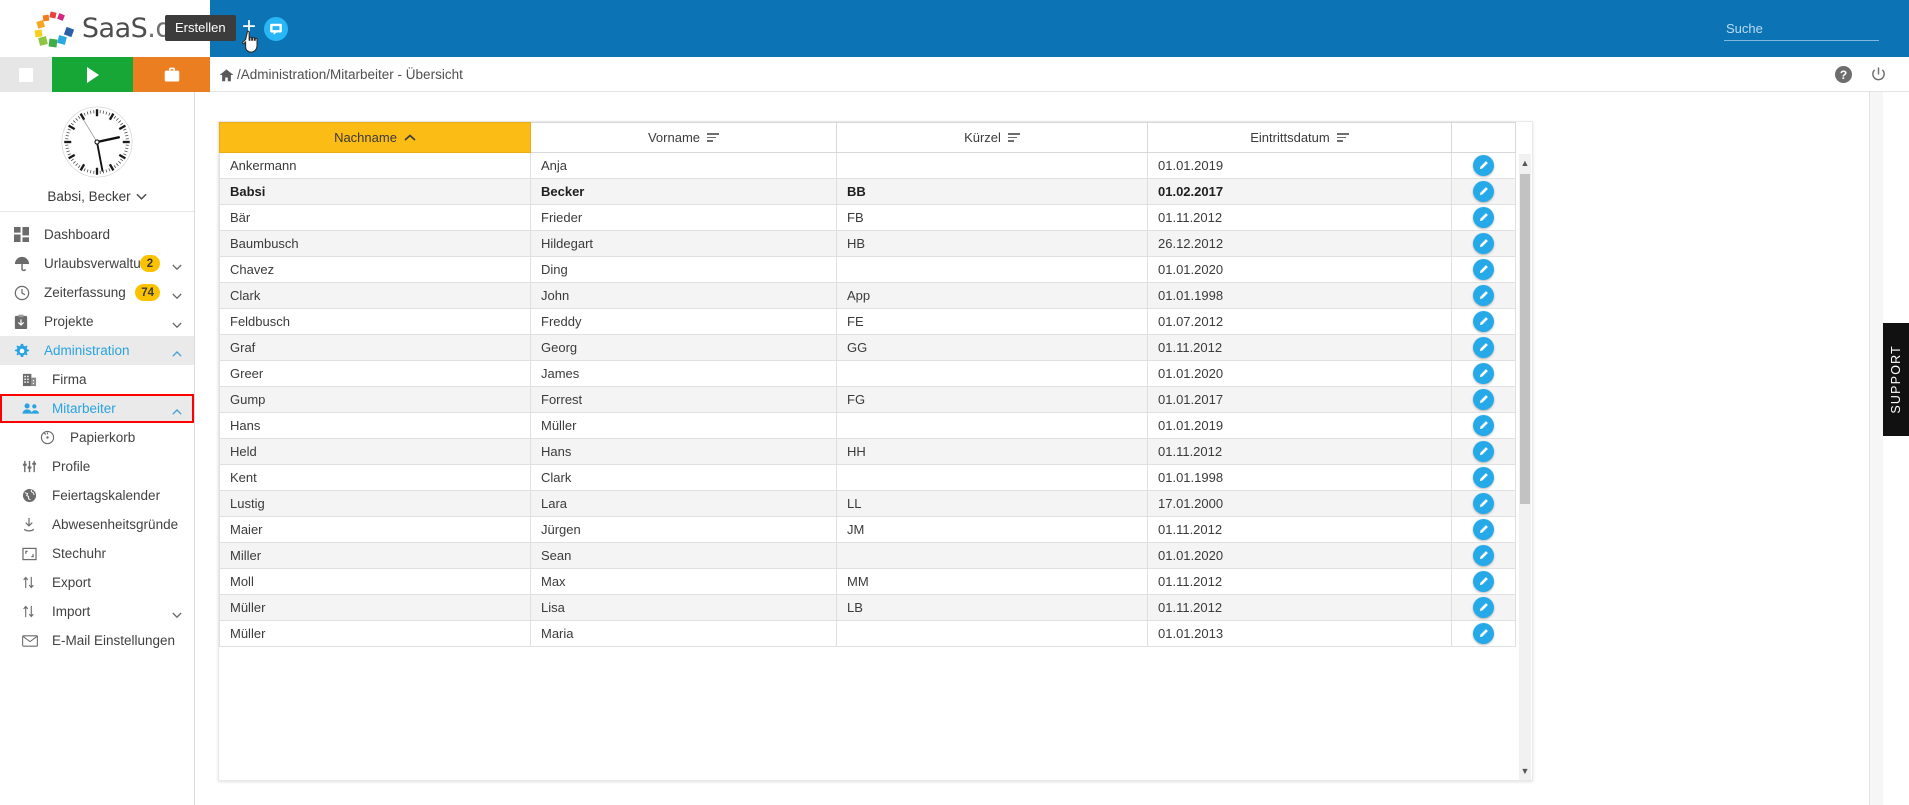 This screenshot has height=805, width=1909. What do you see at coordinates (276, 29) in the screenshot?
I see `chat-button` at bounding box center [276, 29].